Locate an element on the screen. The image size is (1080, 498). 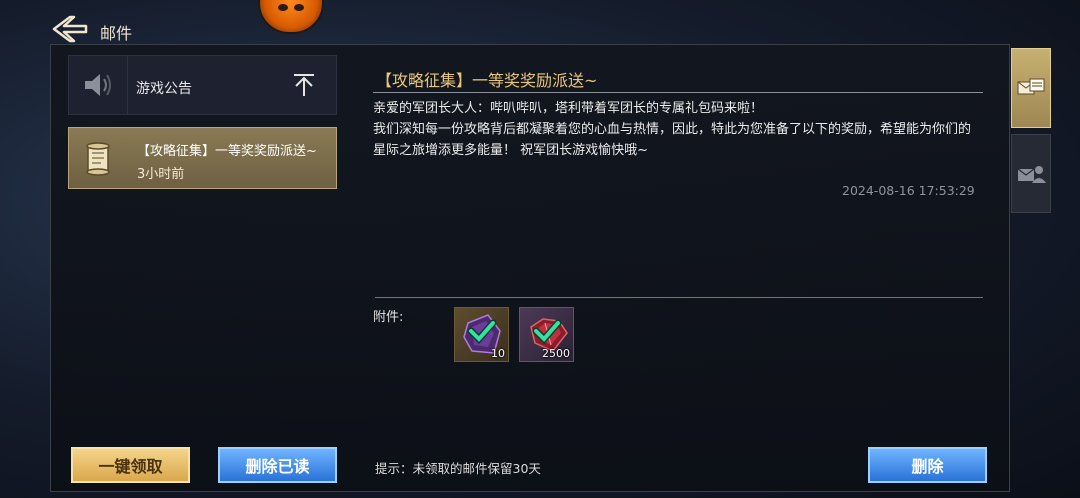
speaker-icon is located at coordinates (98, 85).